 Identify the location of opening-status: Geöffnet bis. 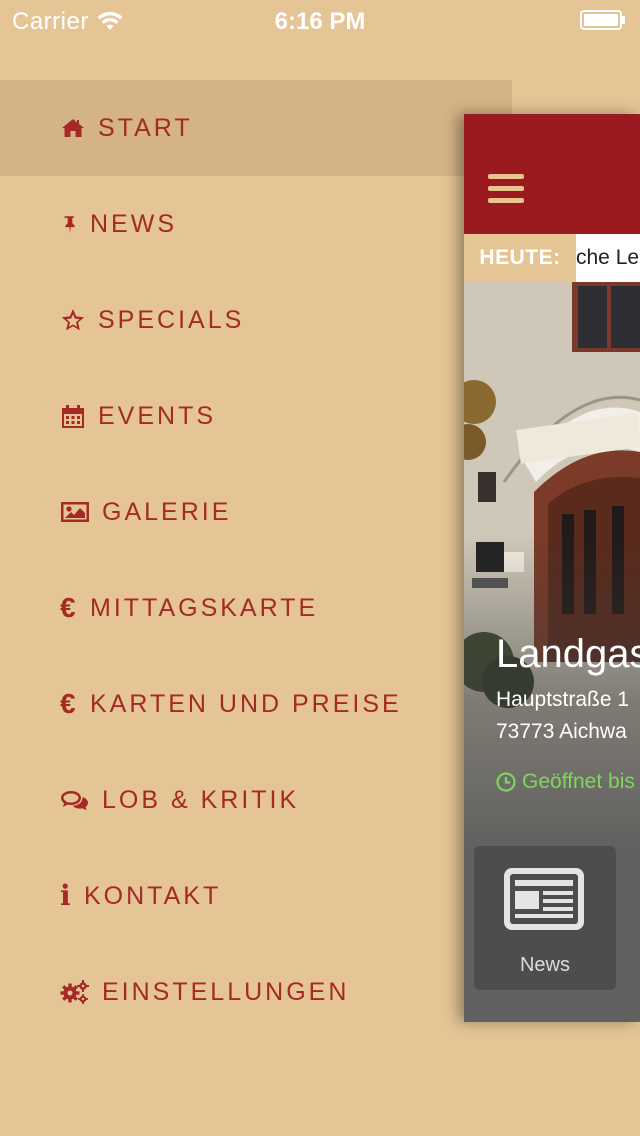
(565, 782).